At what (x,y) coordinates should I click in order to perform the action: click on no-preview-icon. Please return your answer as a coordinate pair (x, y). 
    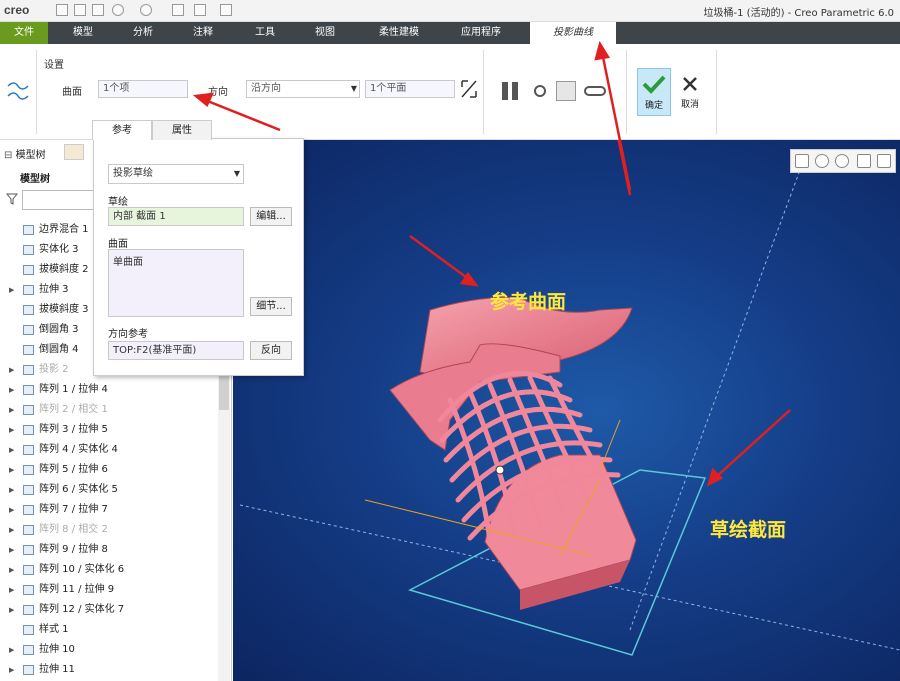
    Looking at the image, I should click on (540, 91).